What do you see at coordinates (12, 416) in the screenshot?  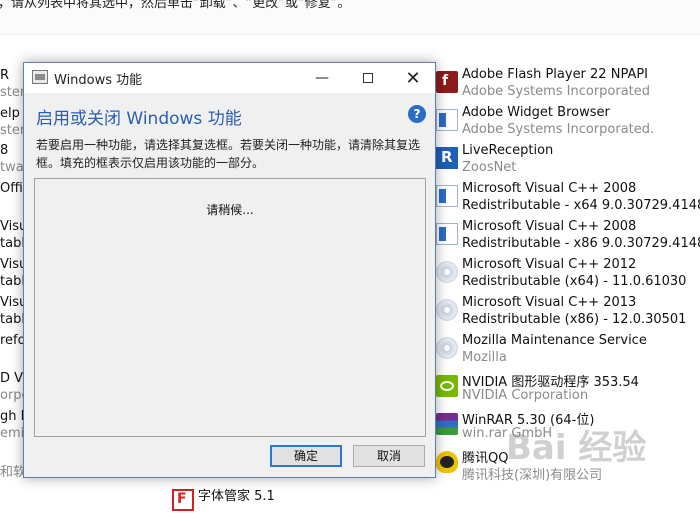 I see `left-program-fragment: gh I` at bounding box center [12, 416].